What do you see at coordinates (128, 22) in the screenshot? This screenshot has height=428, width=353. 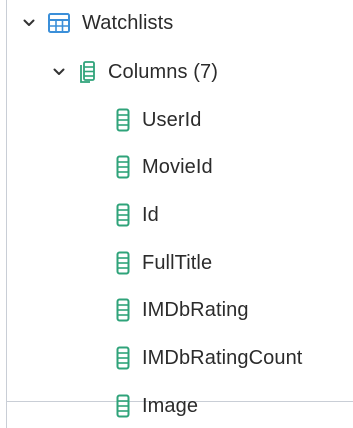 I see `tree-node-label: Watchlists` at bounding box center [128, 22].